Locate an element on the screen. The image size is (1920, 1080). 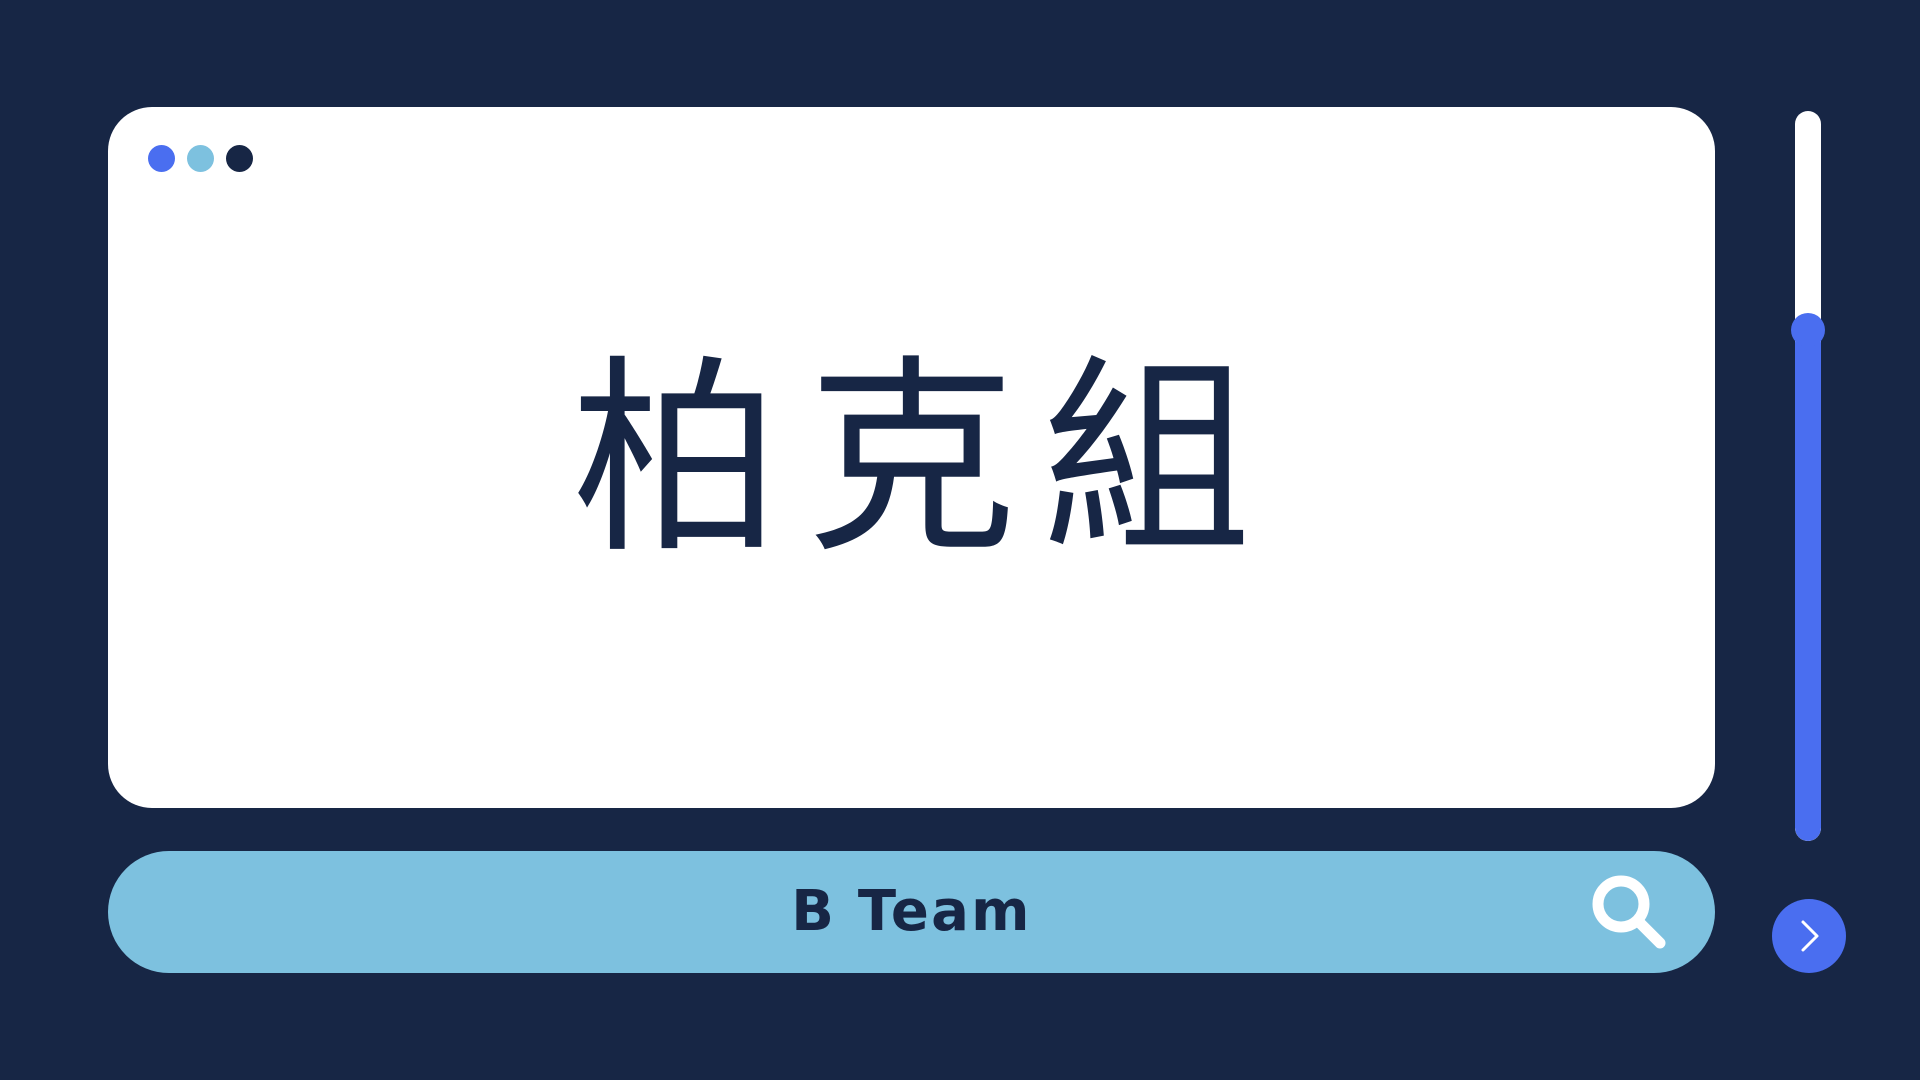
window-dot-navy is located at coordinates (239, 158).